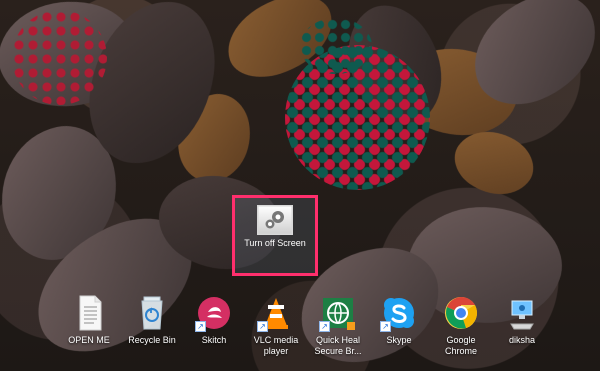  I want to click on vlc-icon: ↗, so click(276, 313).